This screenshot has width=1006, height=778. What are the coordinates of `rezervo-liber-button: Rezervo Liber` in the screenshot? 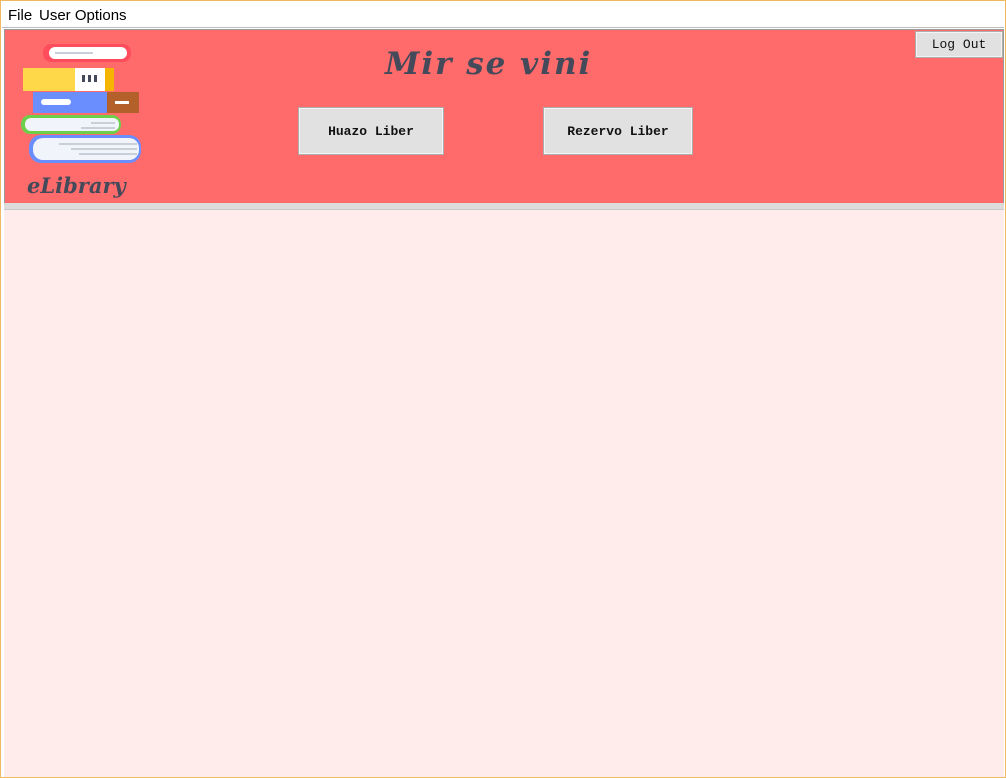 It's located at (618, 131).